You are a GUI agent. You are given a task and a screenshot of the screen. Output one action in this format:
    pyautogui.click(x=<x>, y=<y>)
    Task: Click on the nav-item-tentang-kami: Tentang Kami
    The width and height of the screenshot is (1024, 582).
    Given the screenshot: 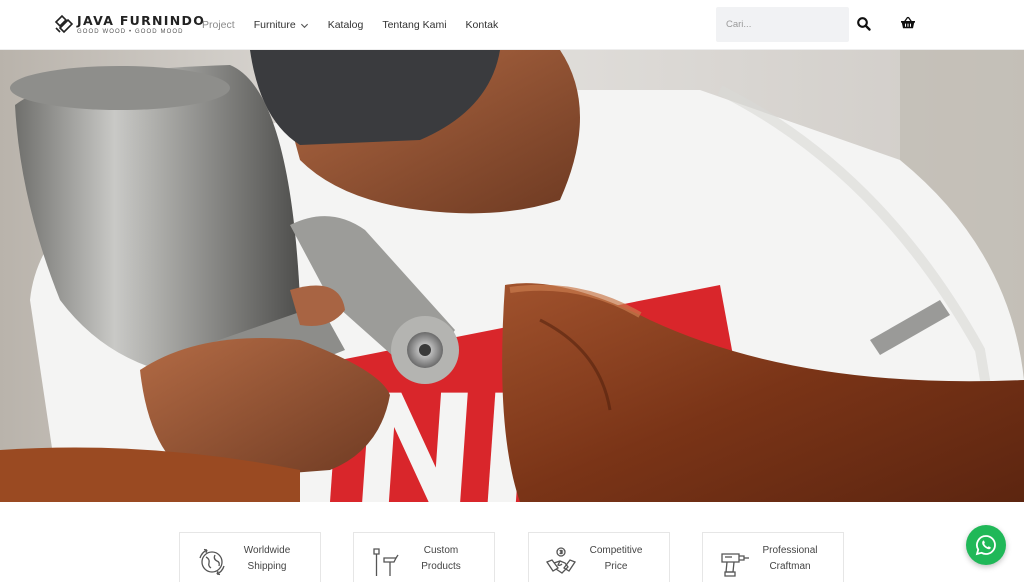 What is the action you would take?
    pyautogui.click(x=414, y=25)
    